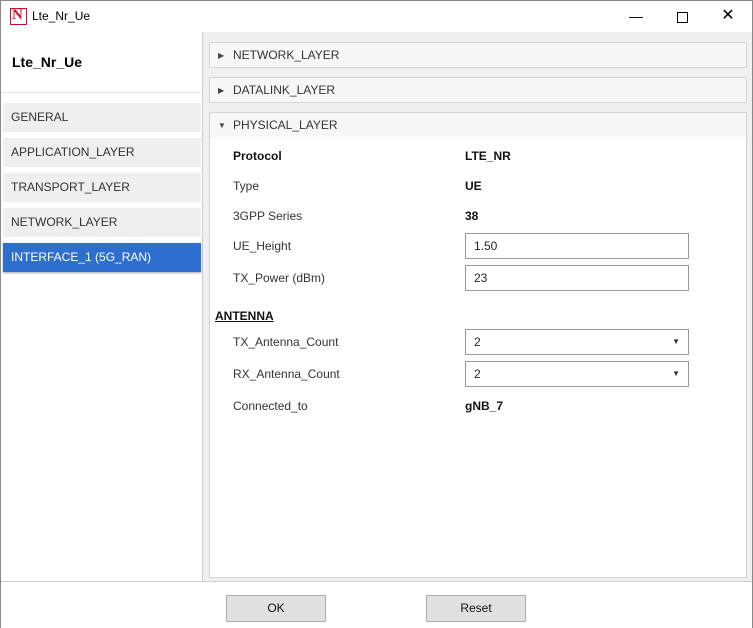  What do you see at coordinates (47, 62) in the screenshot?
I see `device-title: Lte_Nr_Ue` at bounding box center [47, 62].